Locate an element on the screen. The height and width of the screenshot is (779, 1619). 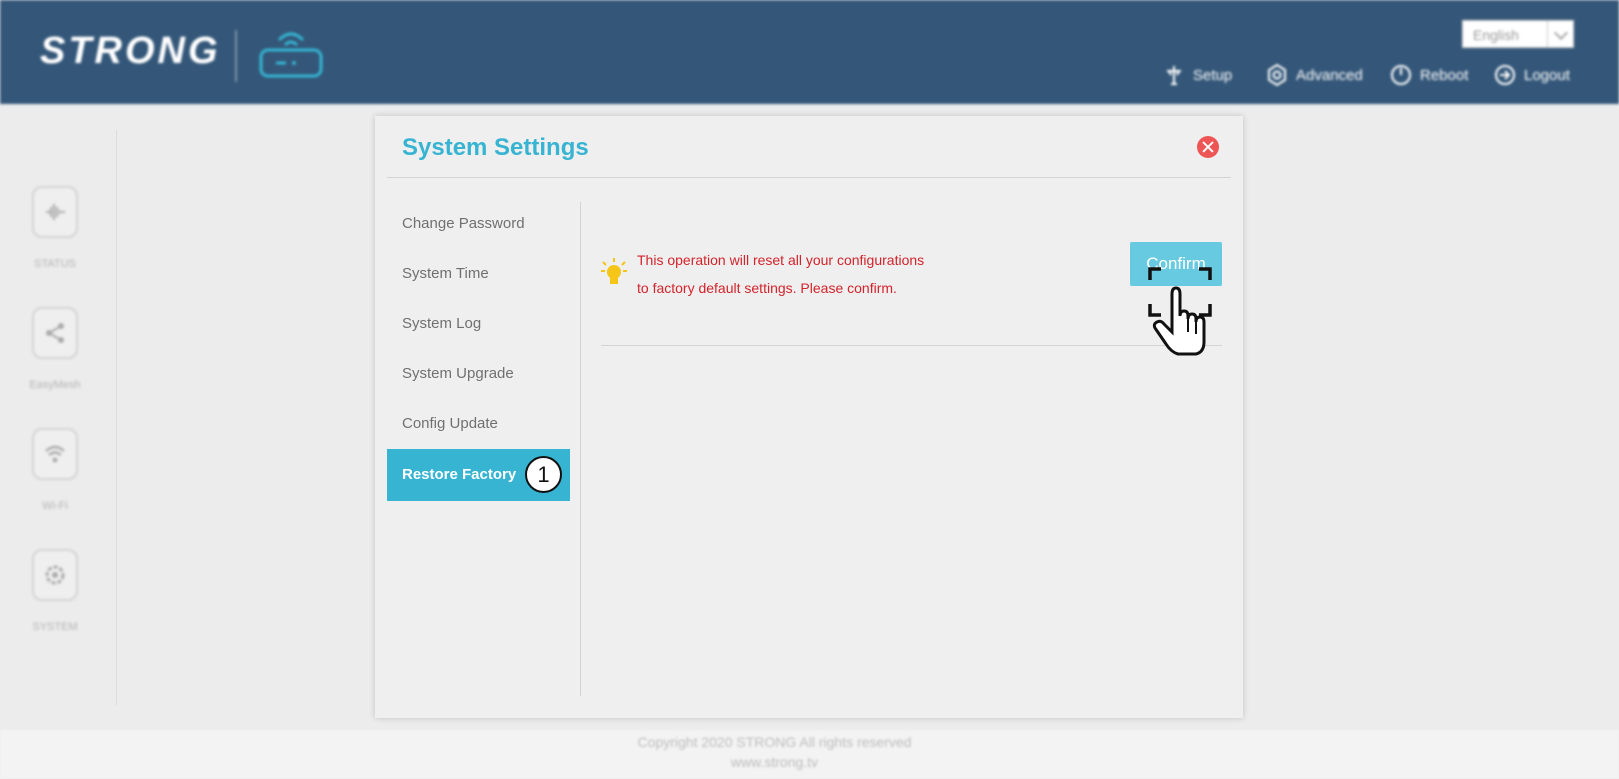
nav-advanced-label: Advanced is located at coordinates (1329, 75).